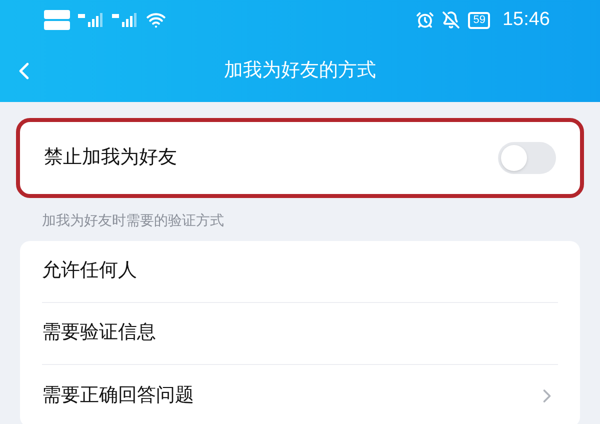 The height and width of the screenshot is (424, 600). What do you see at coordinates (300, 334) in the screenshot?
I see `option-row: 需要验证信息` at bounding box center [300, 334].